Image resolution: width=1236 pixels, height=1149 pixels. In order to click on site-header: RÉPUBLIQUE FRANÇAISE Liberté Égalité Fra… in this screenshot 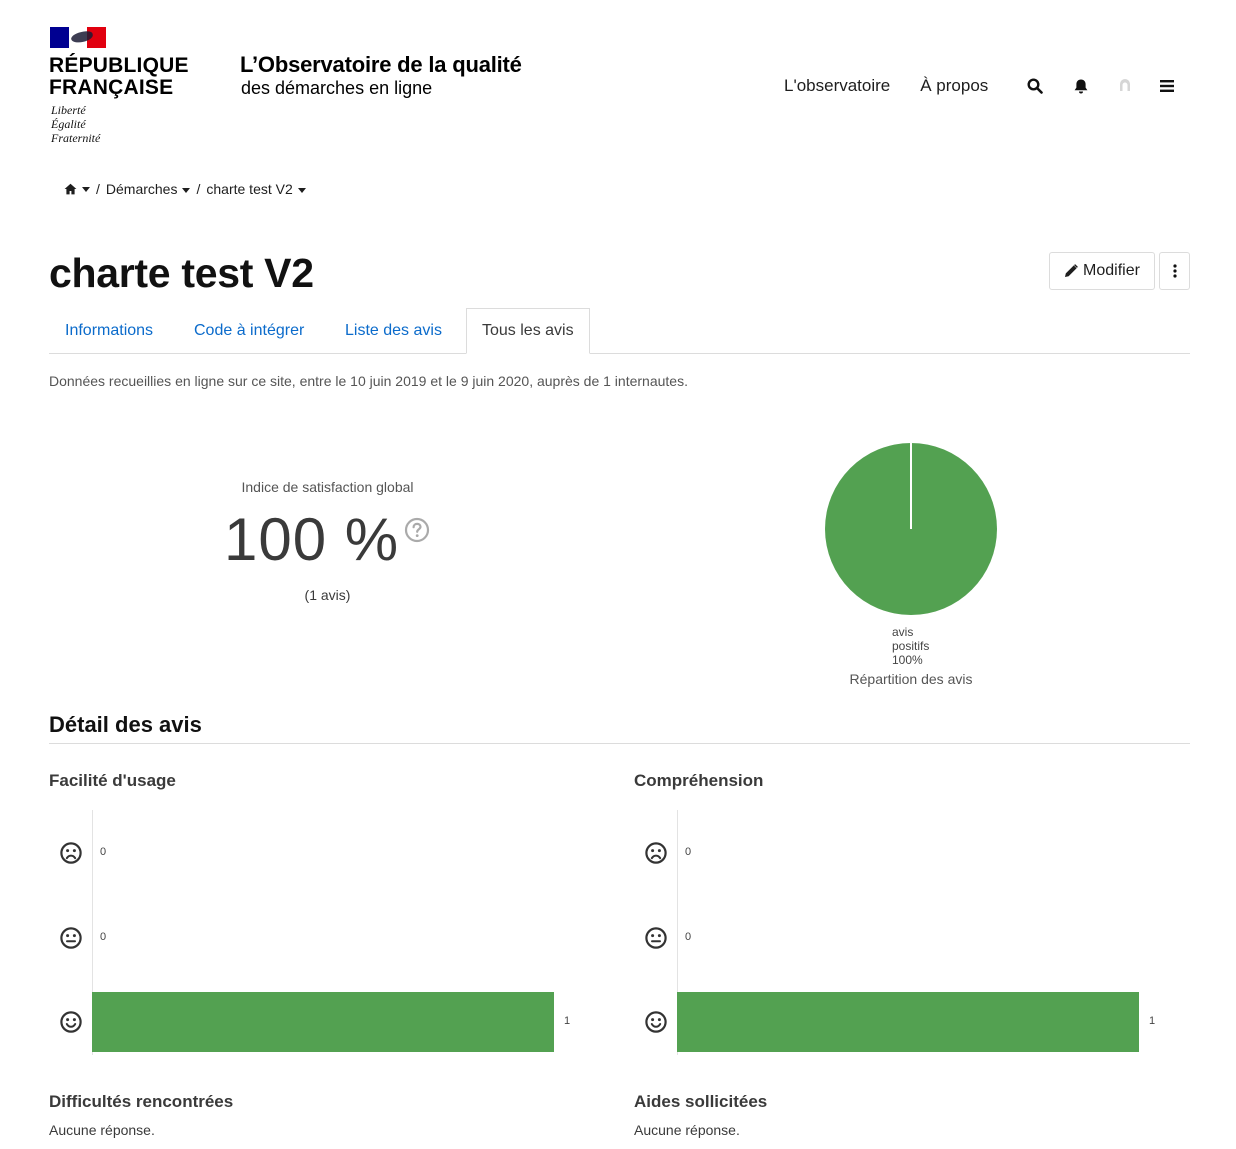, I will do `click(618, 80)`.